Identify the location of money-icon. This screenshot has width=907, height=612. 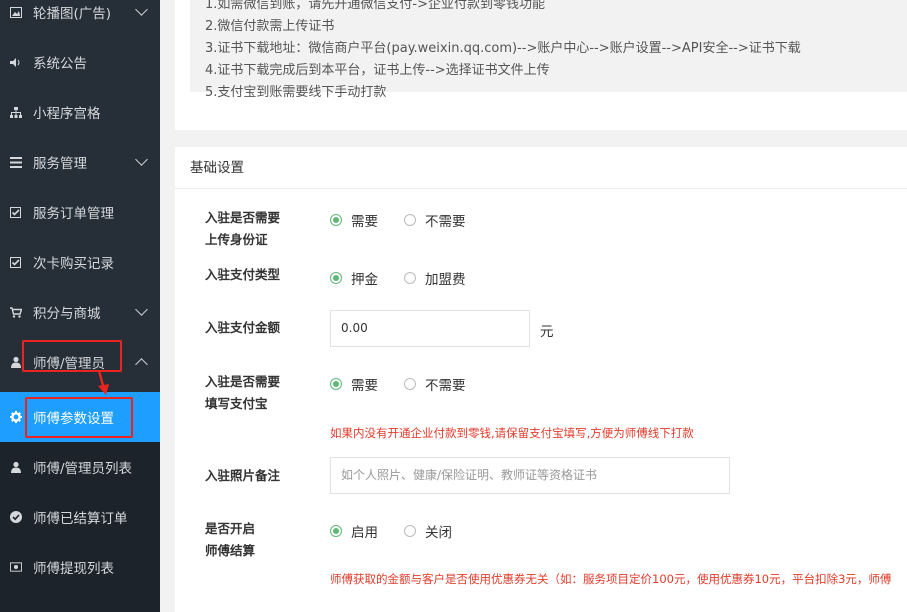
(16, 567).